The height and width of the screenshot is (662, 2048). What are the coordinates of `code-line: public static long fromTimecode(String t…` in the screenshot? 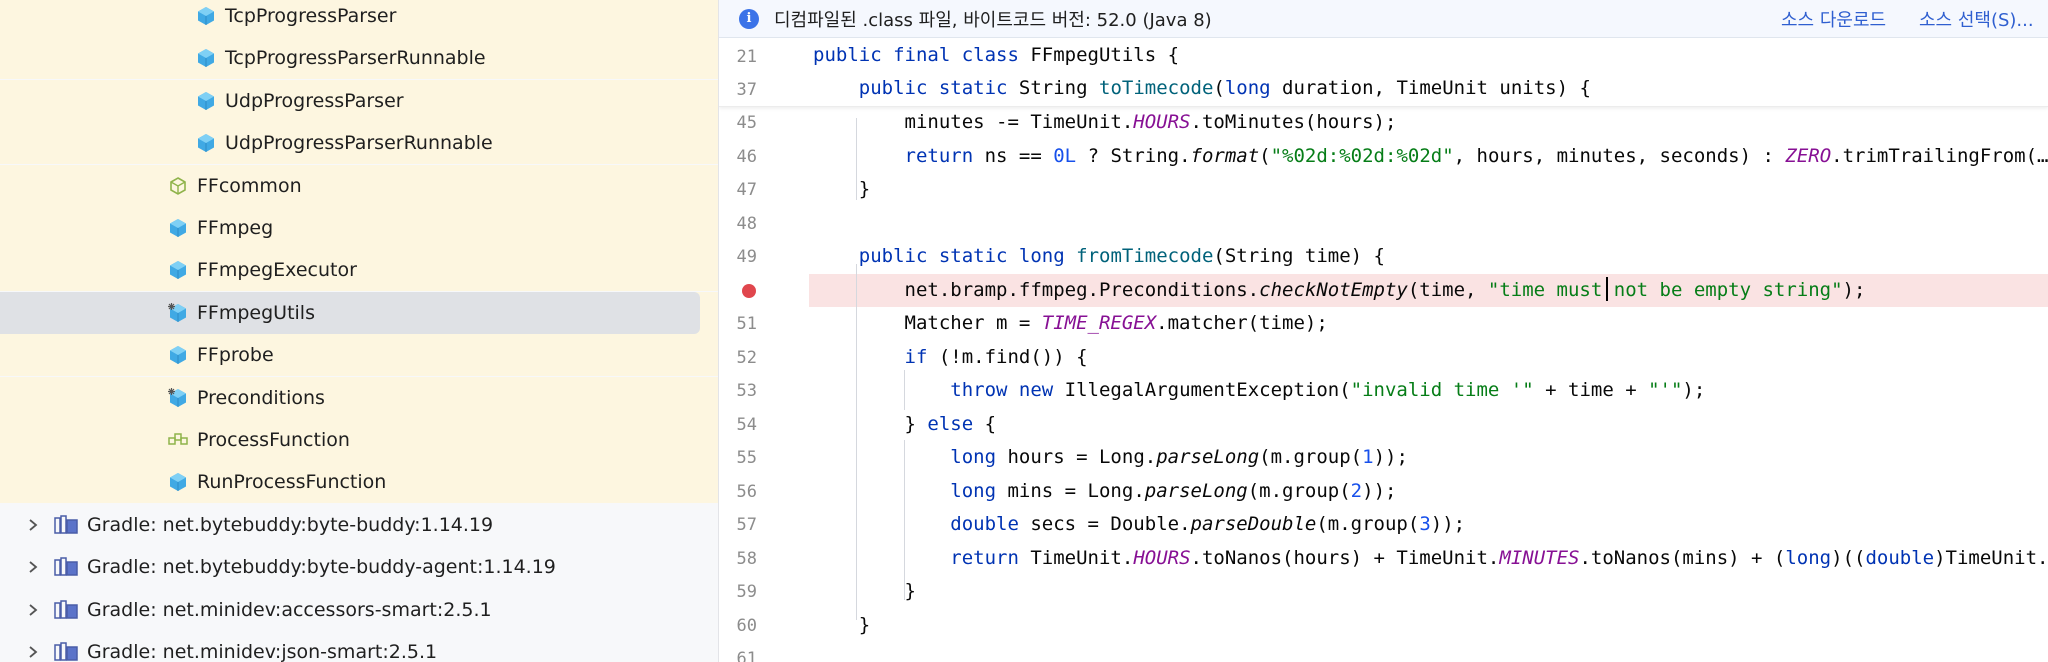 It's located at (1099, 256).